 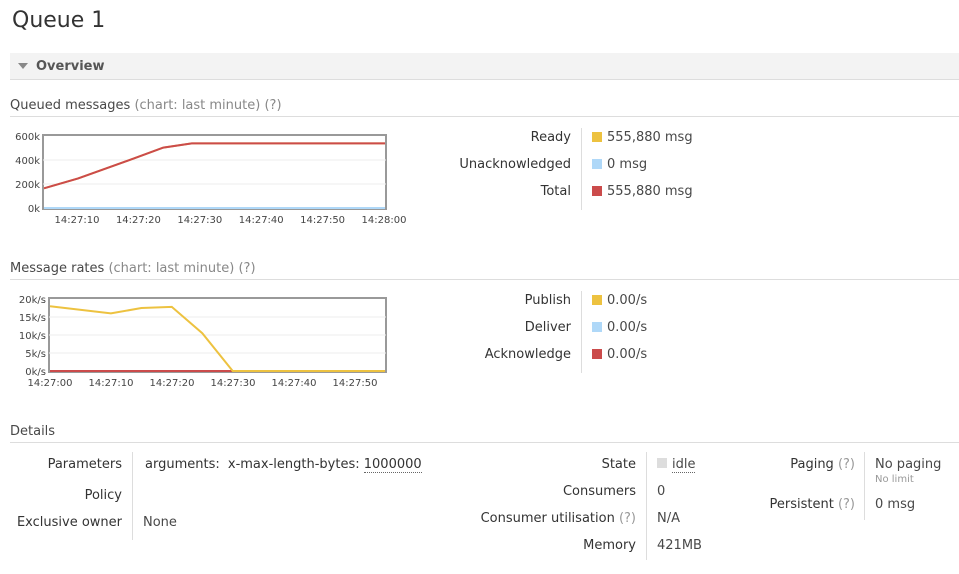 What do you see at coordinates (679, 545) in the screenshot?
I see `memory-value: 421MB` at bounding box center [679, 545].